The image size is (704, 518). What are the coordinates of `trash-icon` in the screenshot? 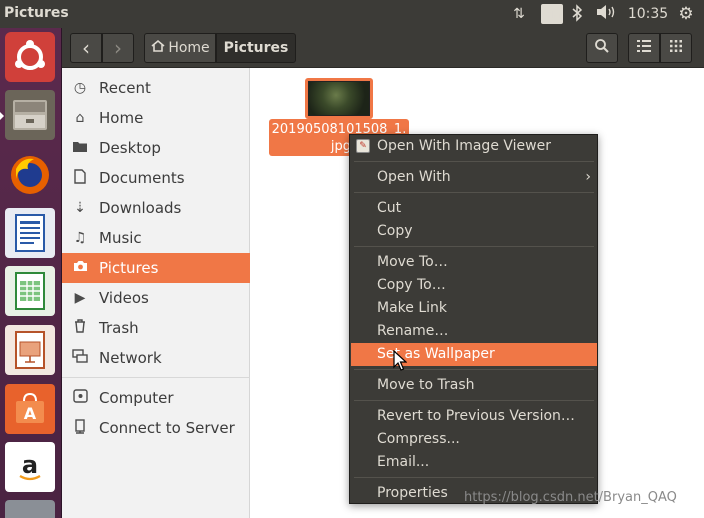 It's located at (80, 328).